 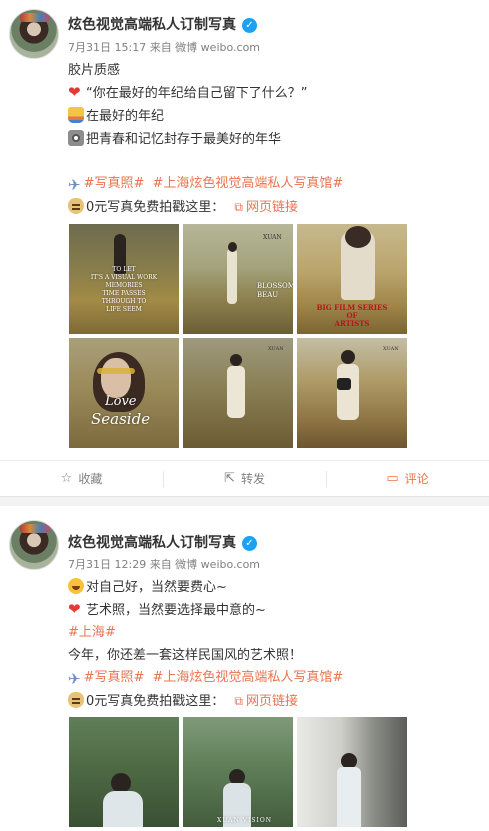 What do you see at coordinates (238, 279) in the screenshot?
I see `photo-thumbnail: XUAN BLOSSOM BEAU` at bounding box center [238, 279].